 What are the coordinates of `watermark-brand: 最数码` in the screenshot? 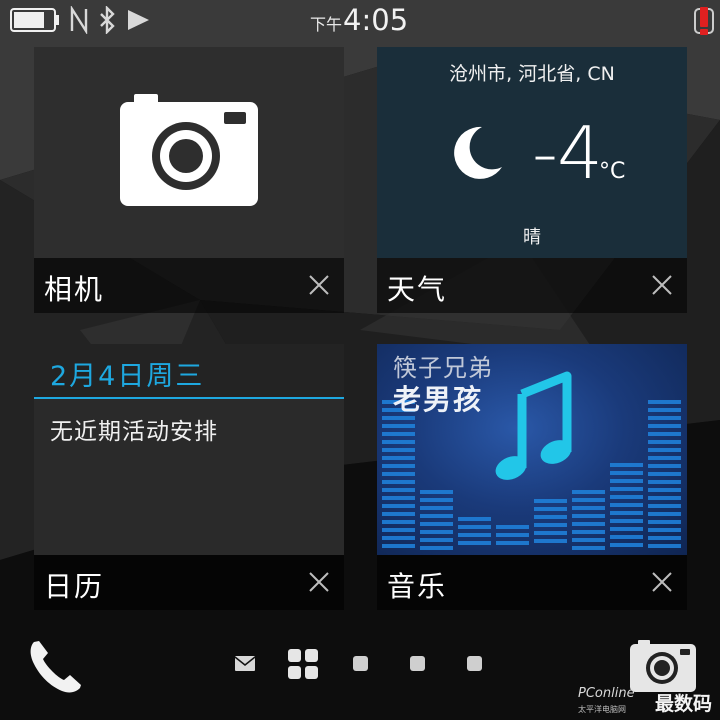 It's located at (684, 704).